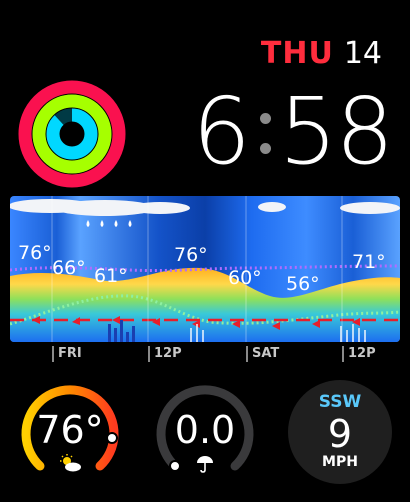 This screenshot has width=410, height=502. I want to click on umbrella-icon, so click(205, 464).